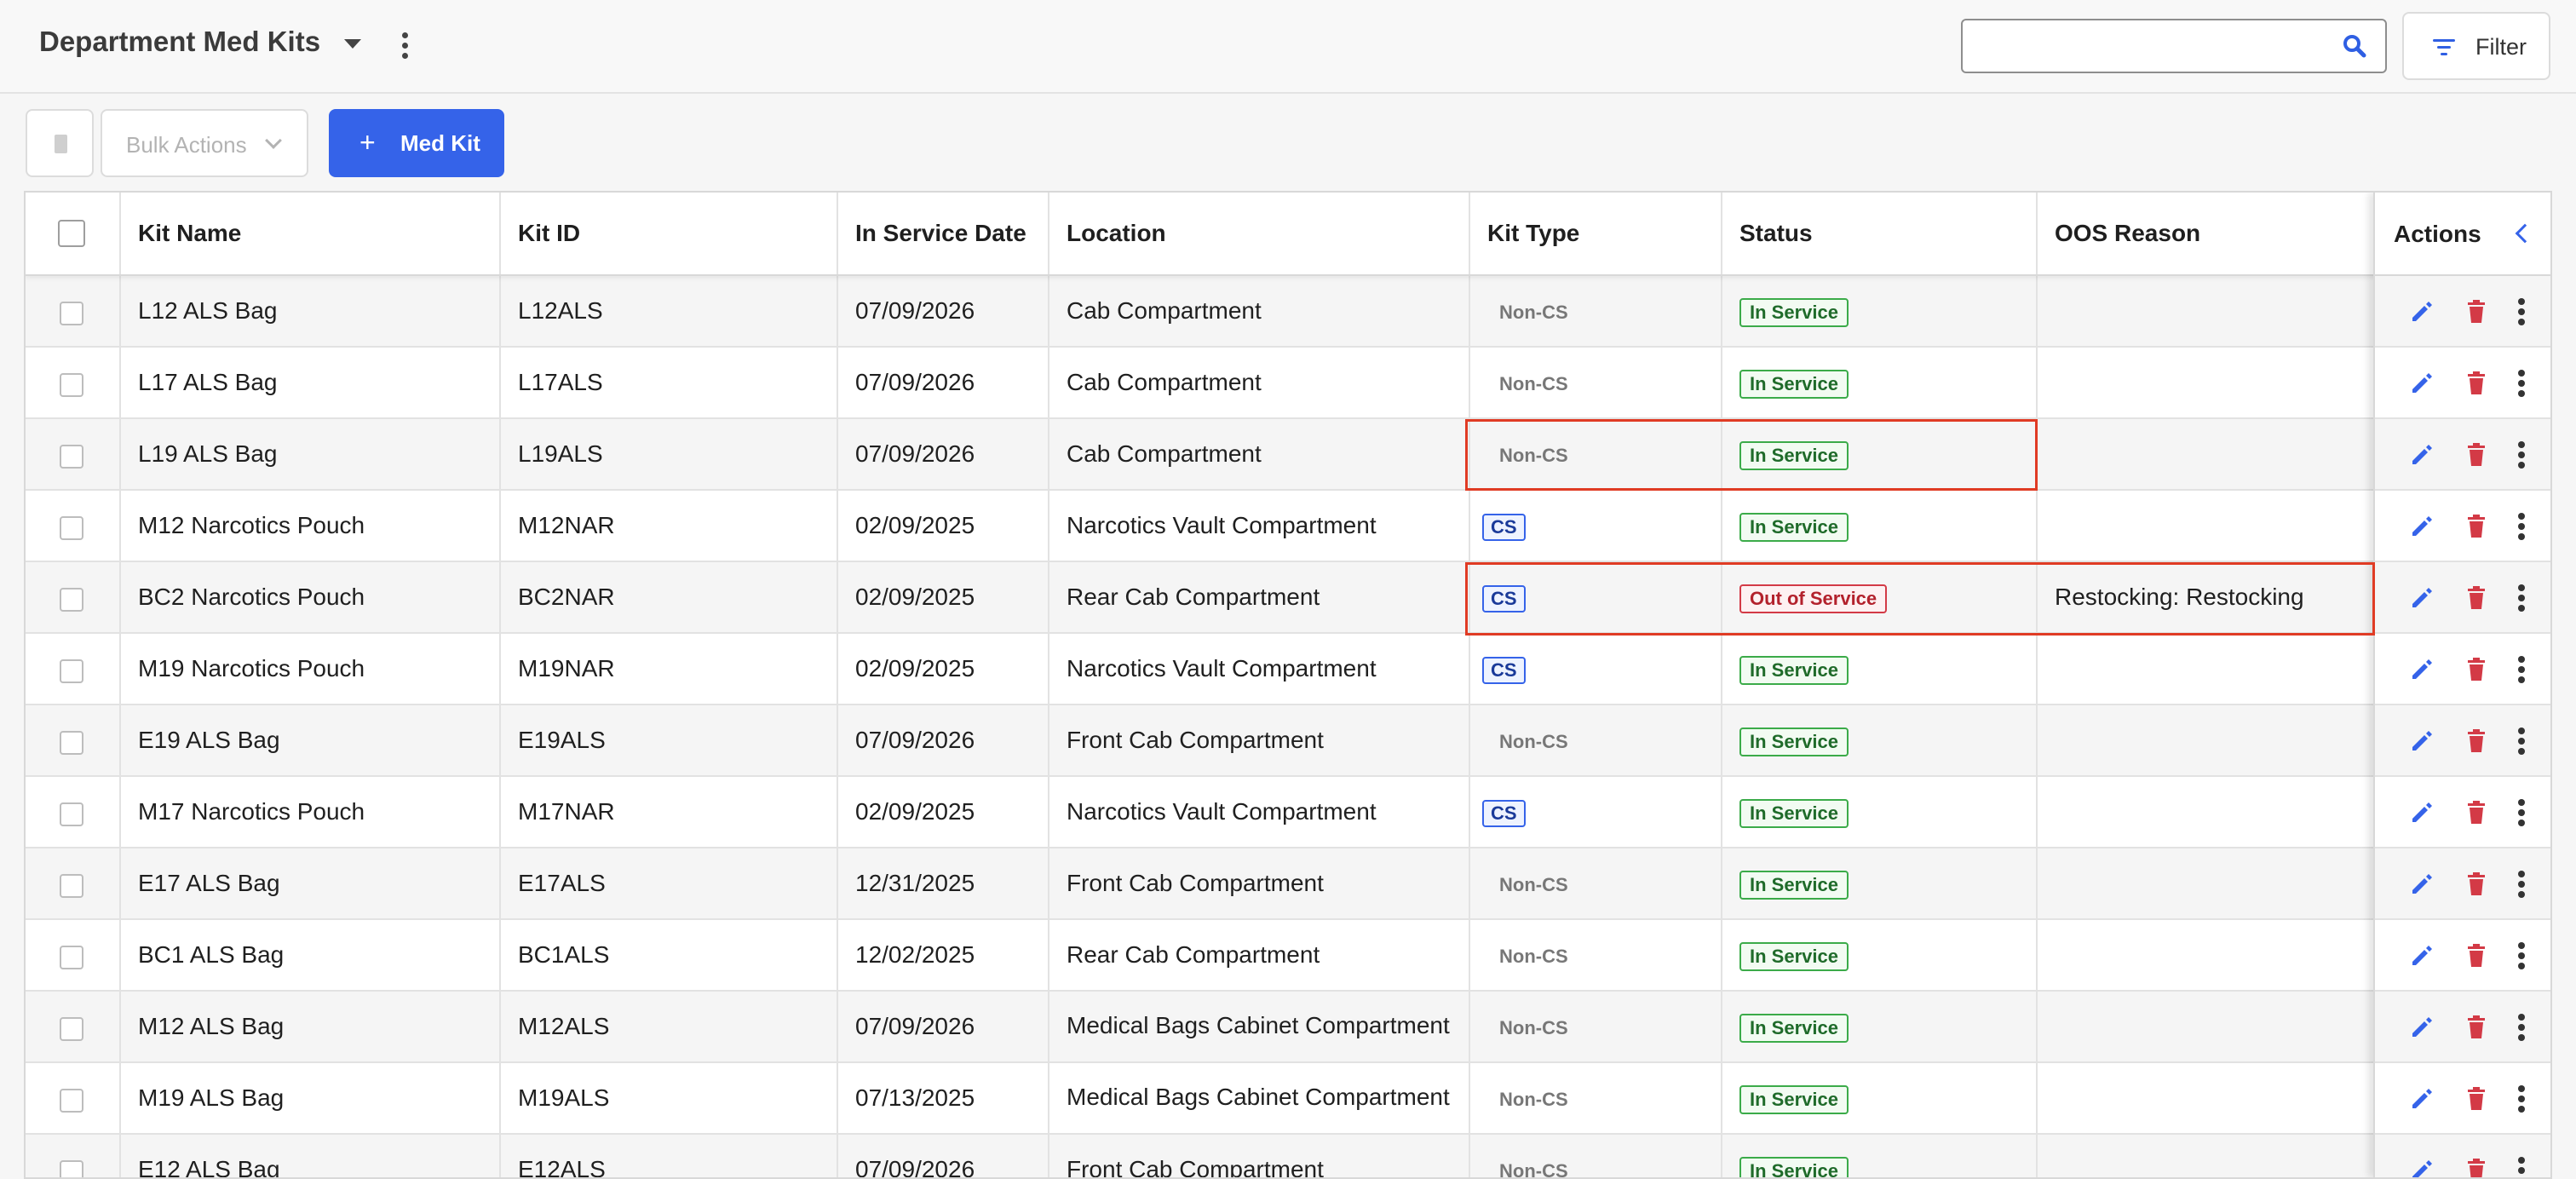 The image size is (2576, 1179). Describe the element at coordinates (309, 1156) in the screenshot. I see `kit-name-cell: E12 ALS Bag` at that location.